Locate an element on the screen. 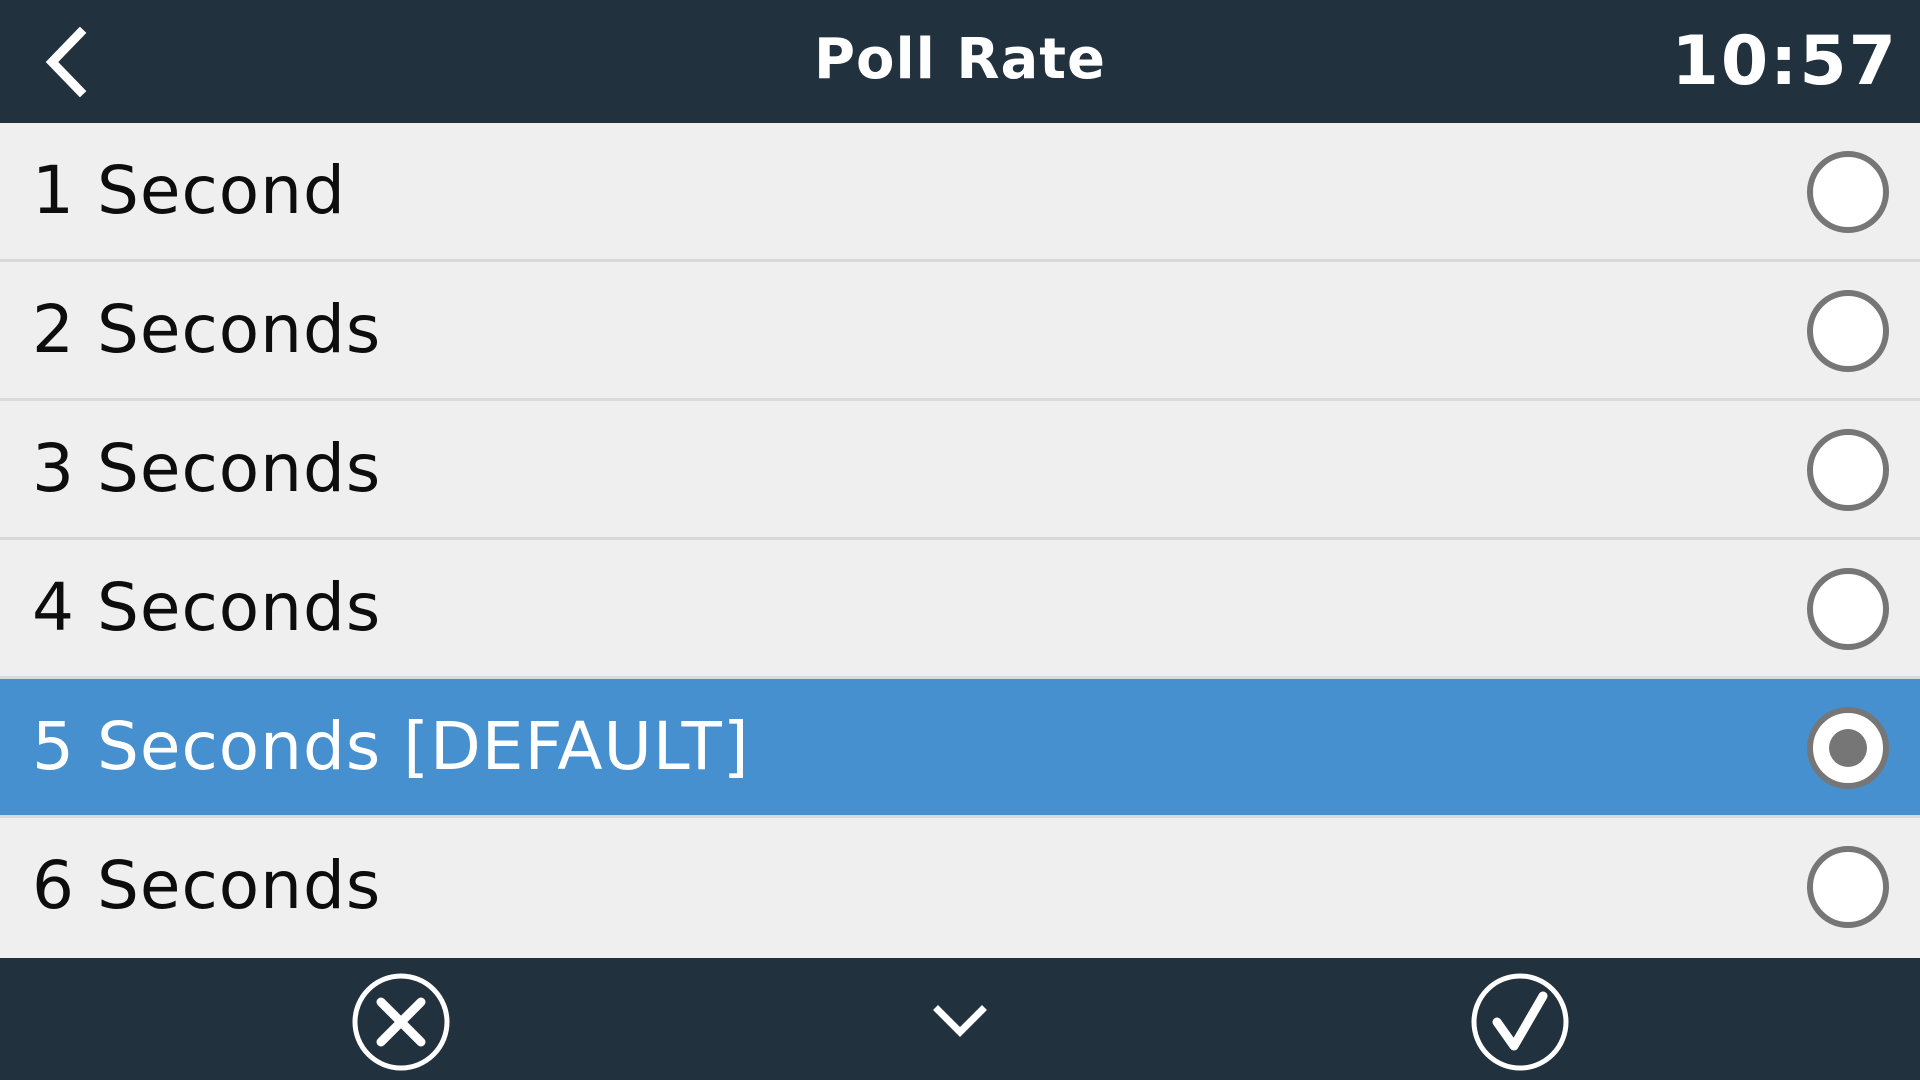 The image size is (1920, 1080). option-label: 5 Seconds [DEFAULT] is located at coordinates (391, 746).